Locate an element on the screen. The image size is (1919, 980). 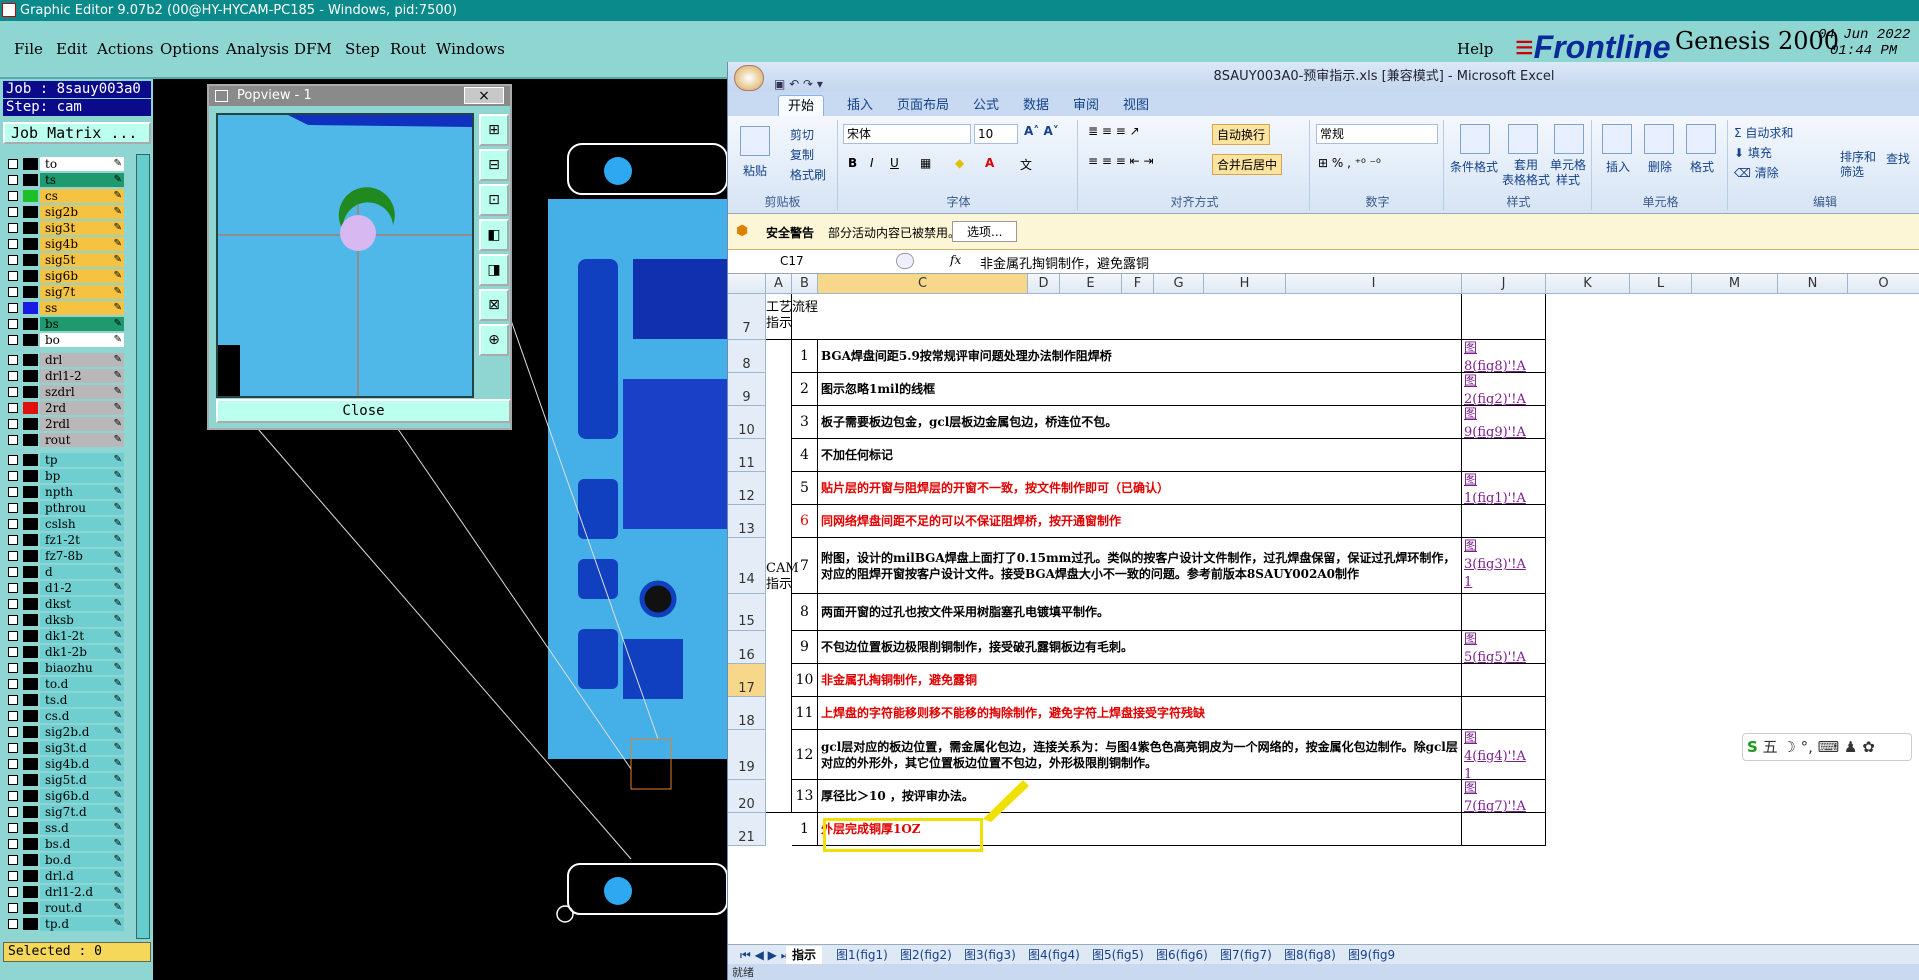
popview-titlebar: Popview - 1 × is located at coordinates (359, 96).